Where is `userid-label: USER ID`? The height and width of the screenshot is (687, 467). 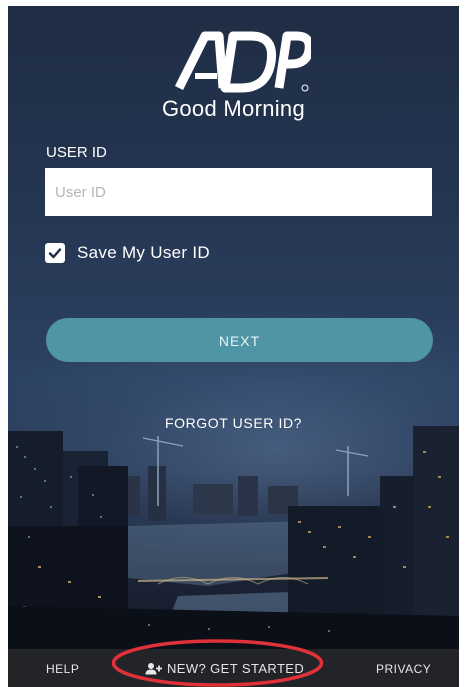
userid-label: USER ID is located at coordinates (76, 152).